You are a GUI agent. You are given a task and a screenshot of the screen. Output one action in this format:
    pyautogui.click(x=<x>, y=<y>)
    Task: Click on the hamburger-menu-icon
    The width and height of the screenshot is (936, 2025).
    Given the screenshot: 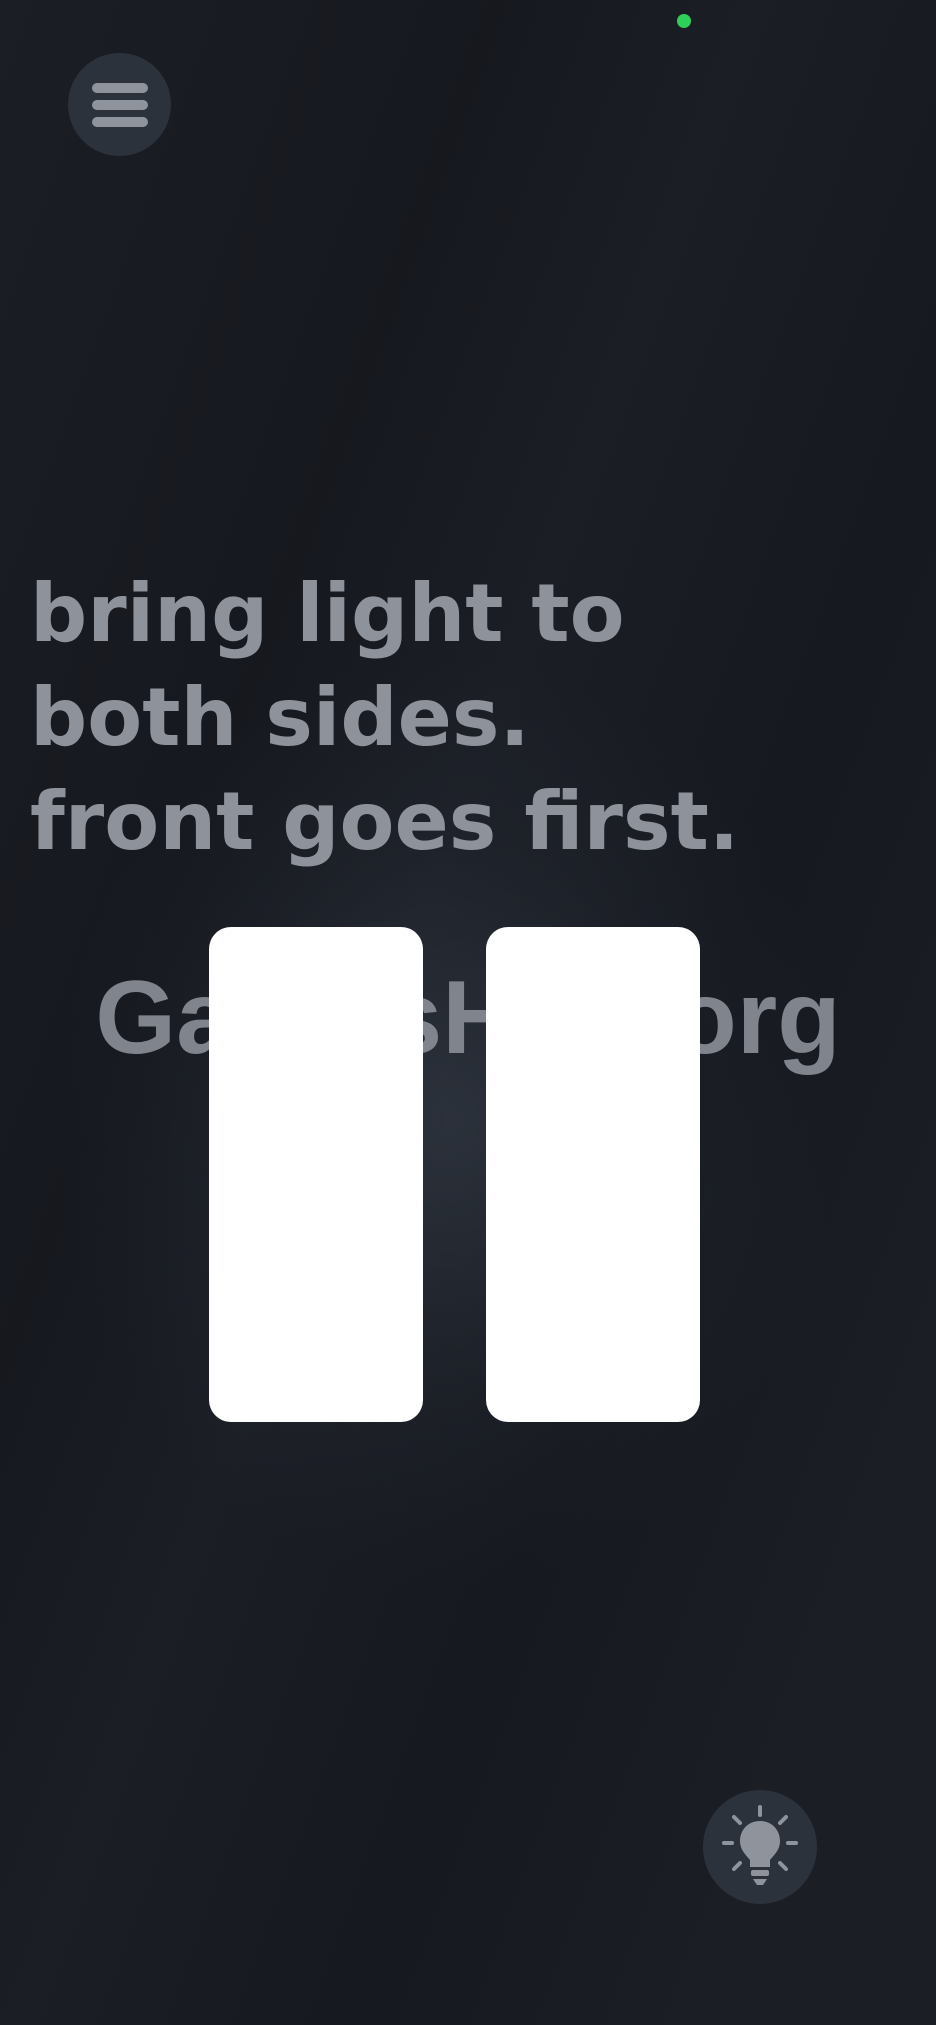 What is the action you would take?
    pyautogui.click(x=119, y=104)
    